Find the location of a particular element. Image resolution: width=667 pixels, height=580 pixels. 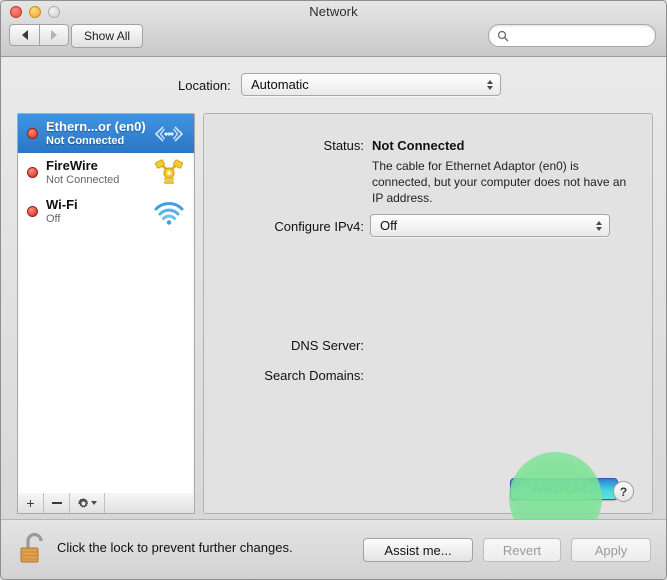

unlocked-padlock-icon is located at coordinates (31, 547).